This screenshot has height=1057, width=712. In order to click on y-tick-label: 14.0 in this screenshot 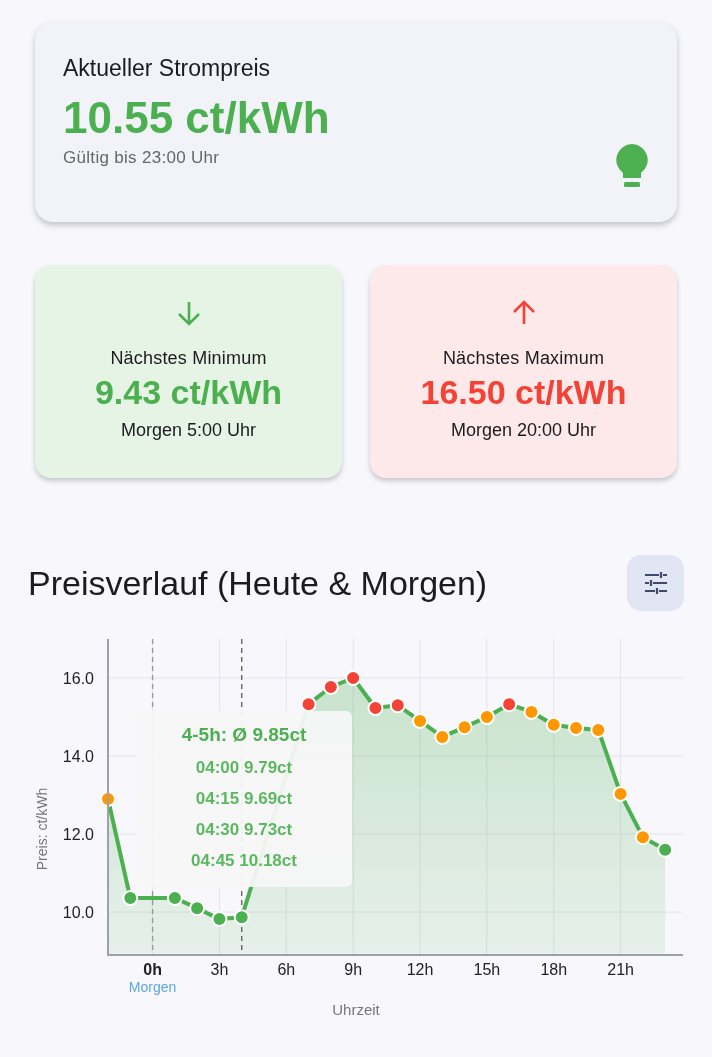, I will do `click(78, 757)`.